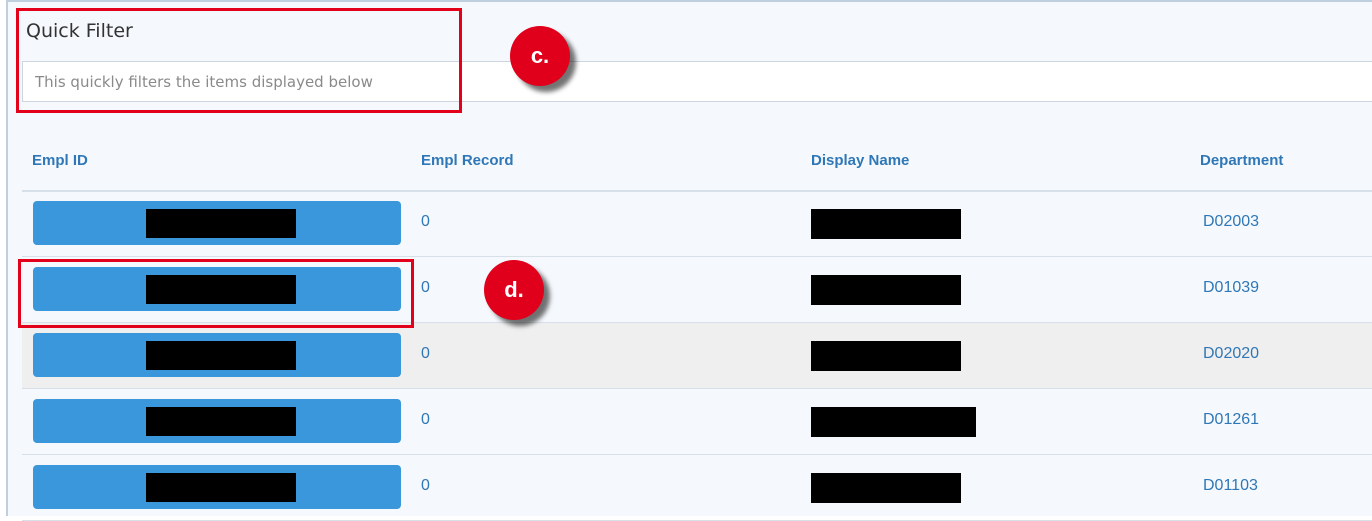 This screenshot has height=521, width=1372. I want to click on column-header-empl-id: Empl ID, so click(60, 160).